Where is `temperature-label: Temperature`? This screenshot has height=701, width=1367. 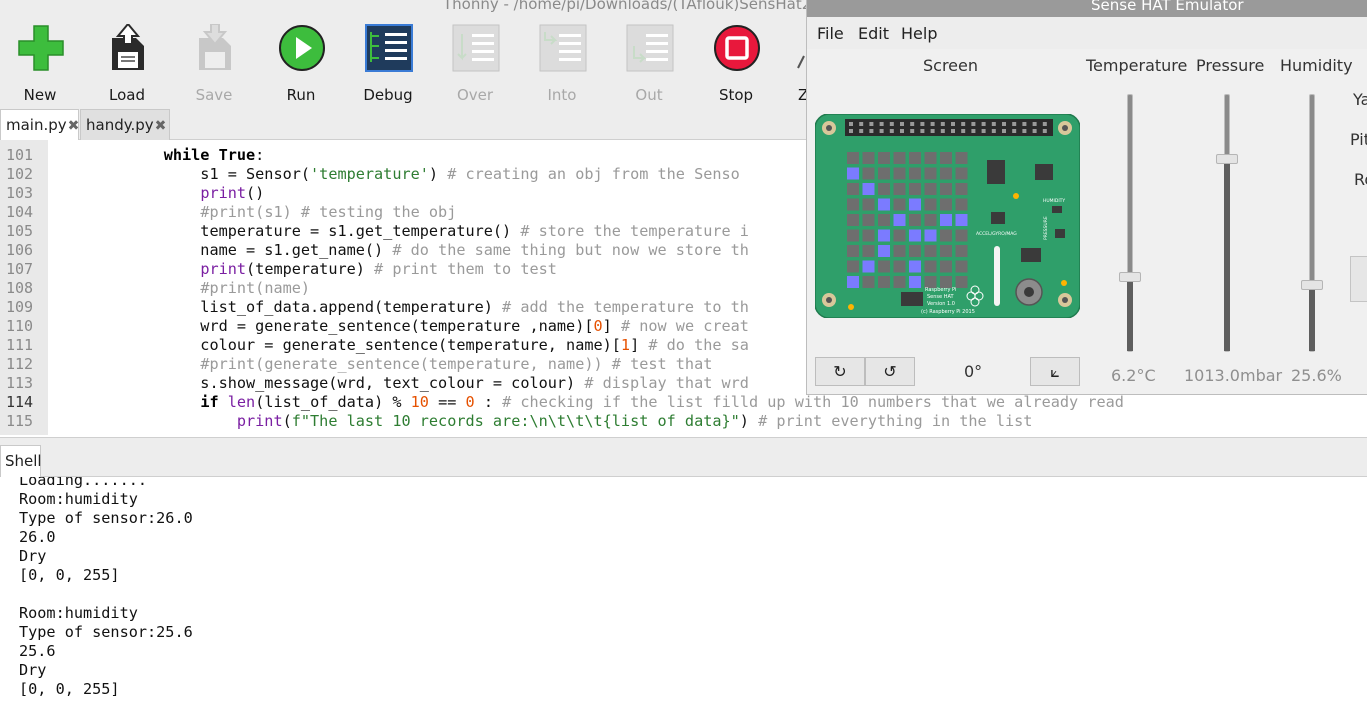
temperature-label: Temperature is located at coordinates (1137, 65).